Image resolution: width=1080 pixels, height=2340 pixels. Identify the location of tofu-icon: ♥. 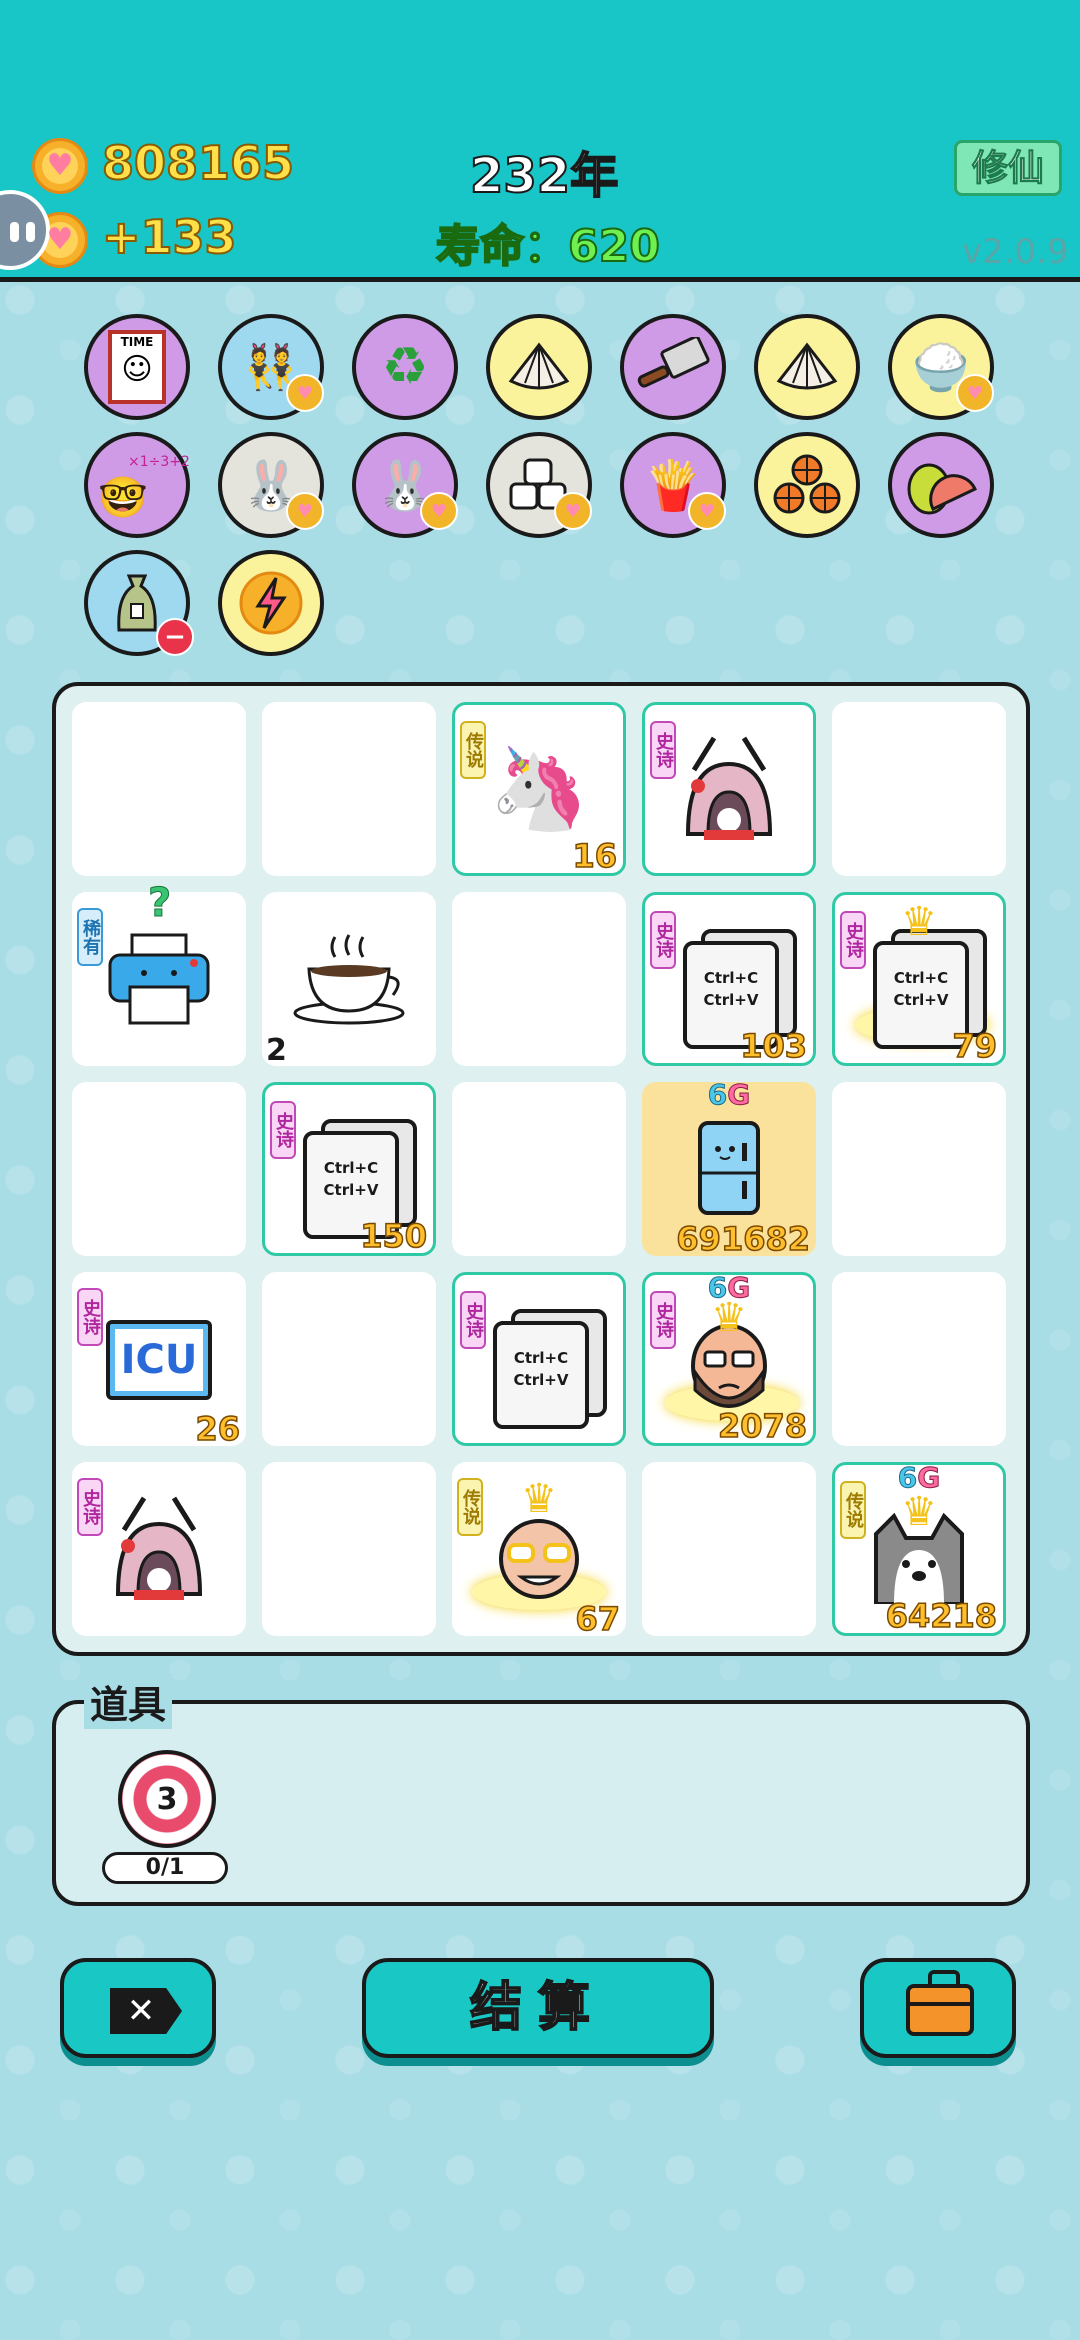
(539, 485).